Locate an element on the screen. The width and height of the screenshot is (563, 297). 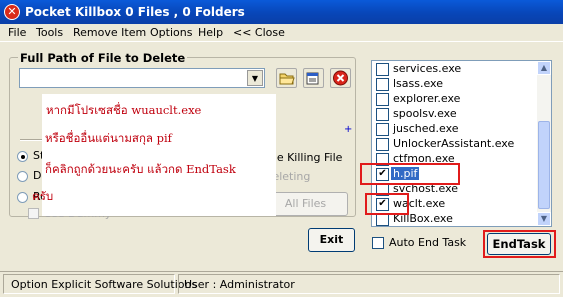
process-name: explorer.exe is located at coordinates (427, 98).